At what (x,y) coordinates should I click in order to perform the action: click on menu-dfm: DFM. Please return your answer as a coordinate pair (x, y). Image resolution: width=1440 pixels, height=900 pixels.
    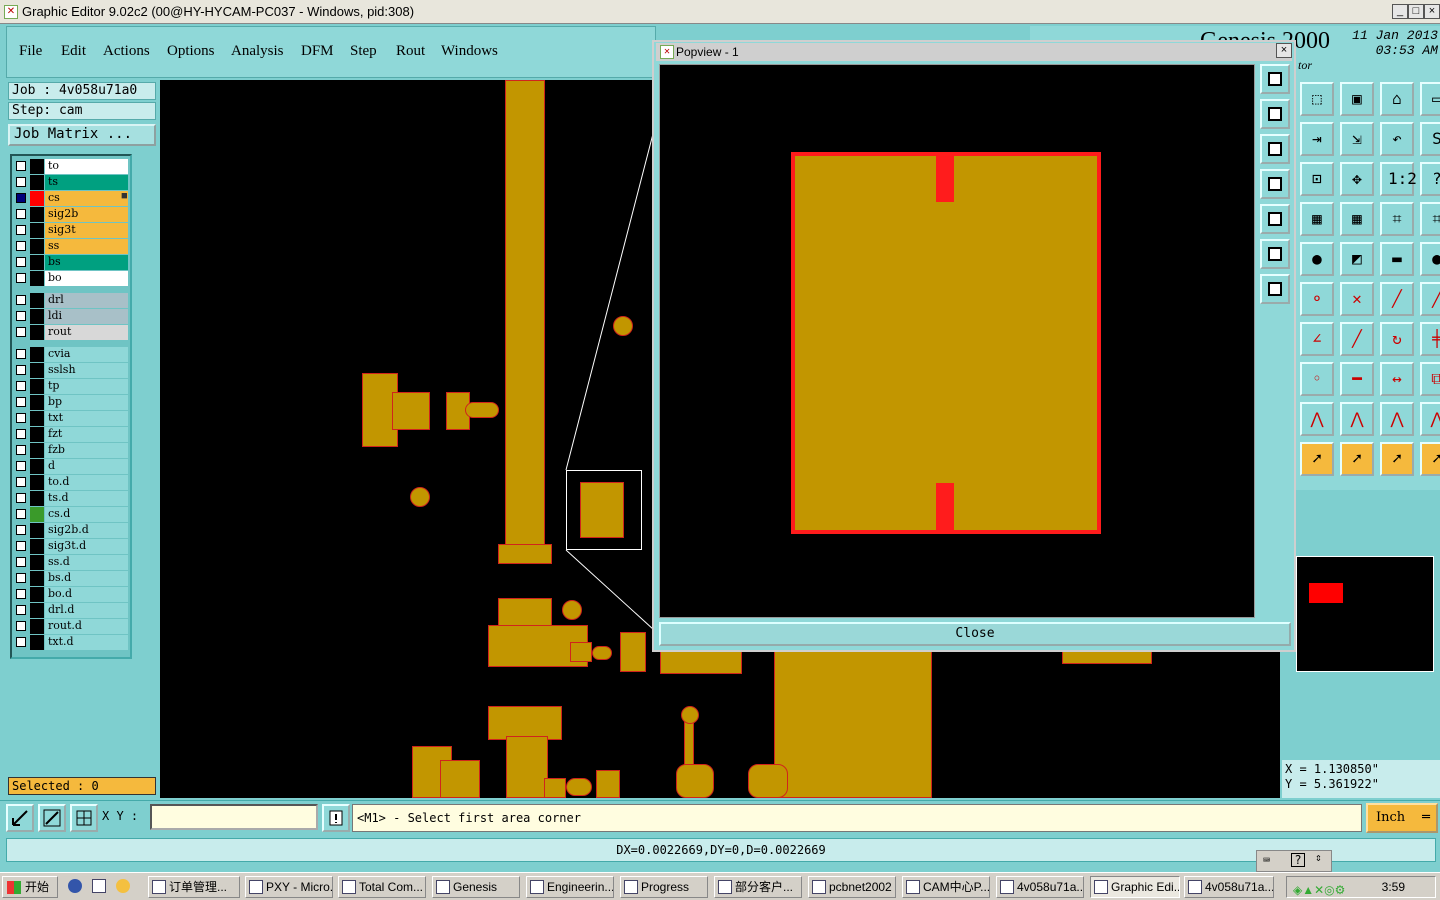
    Looking at the image, I should click on (317, 51).